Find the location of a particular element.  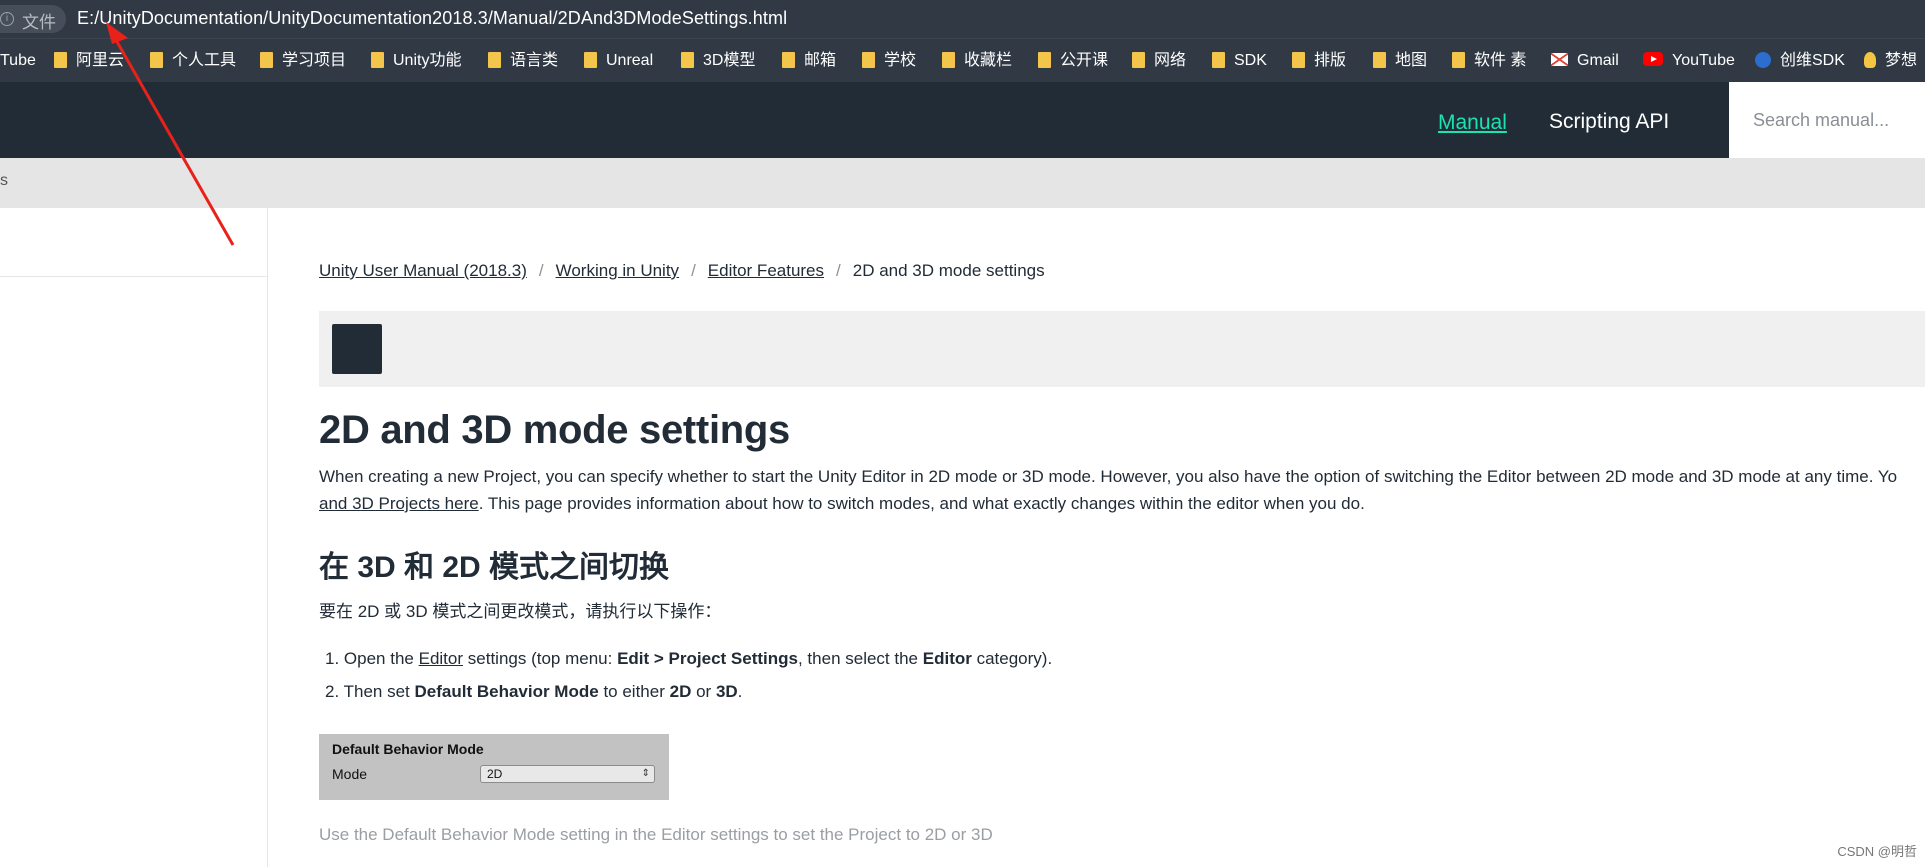

bookmark-item: 网络 is located at coordinates (1159, 61).